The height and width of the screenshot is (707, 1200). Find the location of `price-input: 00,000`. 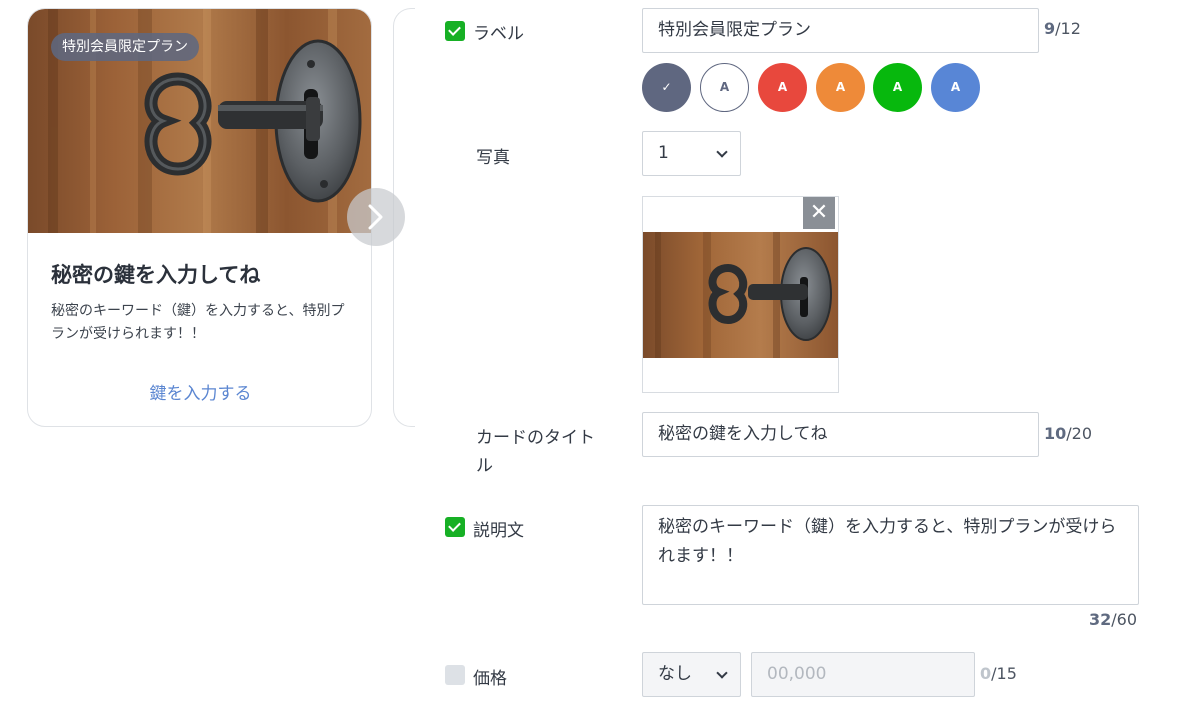

price-input: 00,000 is located at coordinates (863, 674).